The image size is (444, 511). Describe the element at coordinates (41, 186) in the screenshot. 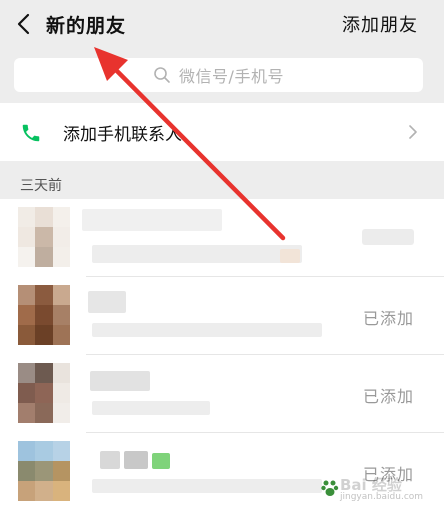

I see `section-label: 三天前` at that location.